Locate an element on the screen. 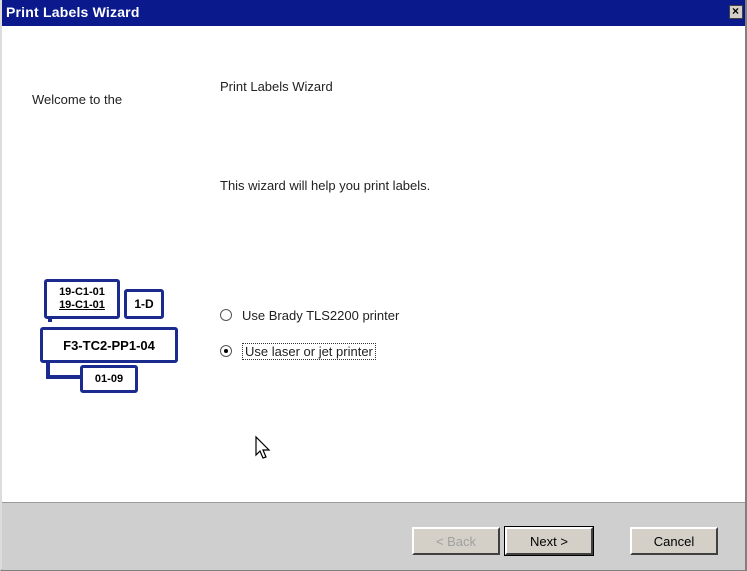 Image resolution: width=747 pixels, height=571 pixels. welcome-text: Welcome to the is located at coordinates (77, 99).